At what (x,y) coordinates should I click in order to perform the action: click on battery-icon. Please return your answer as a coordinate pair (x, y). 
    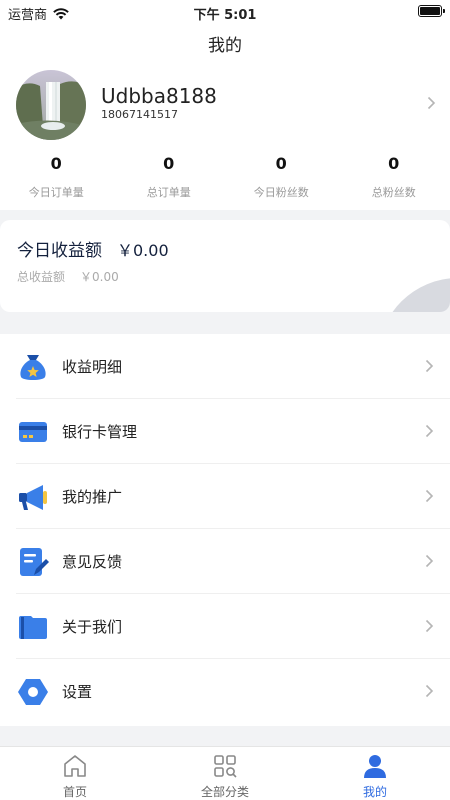
    Looking at the image, I should click on (431, 11).